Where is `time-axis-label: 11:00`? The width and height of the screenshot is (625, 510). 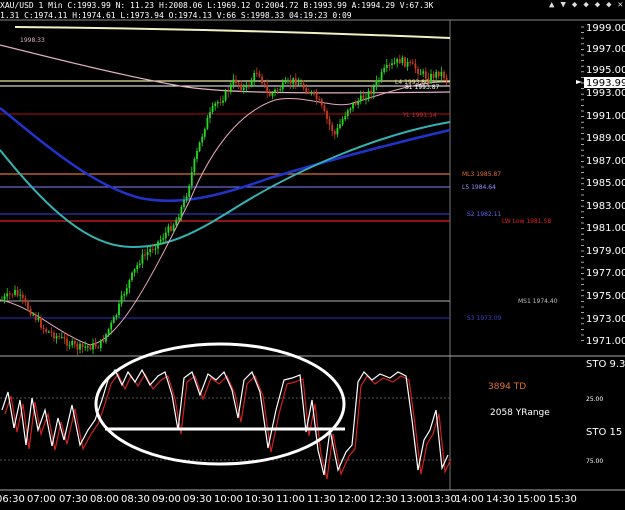
time-axis-label: 11:00 is located at coordinates (290, 499).